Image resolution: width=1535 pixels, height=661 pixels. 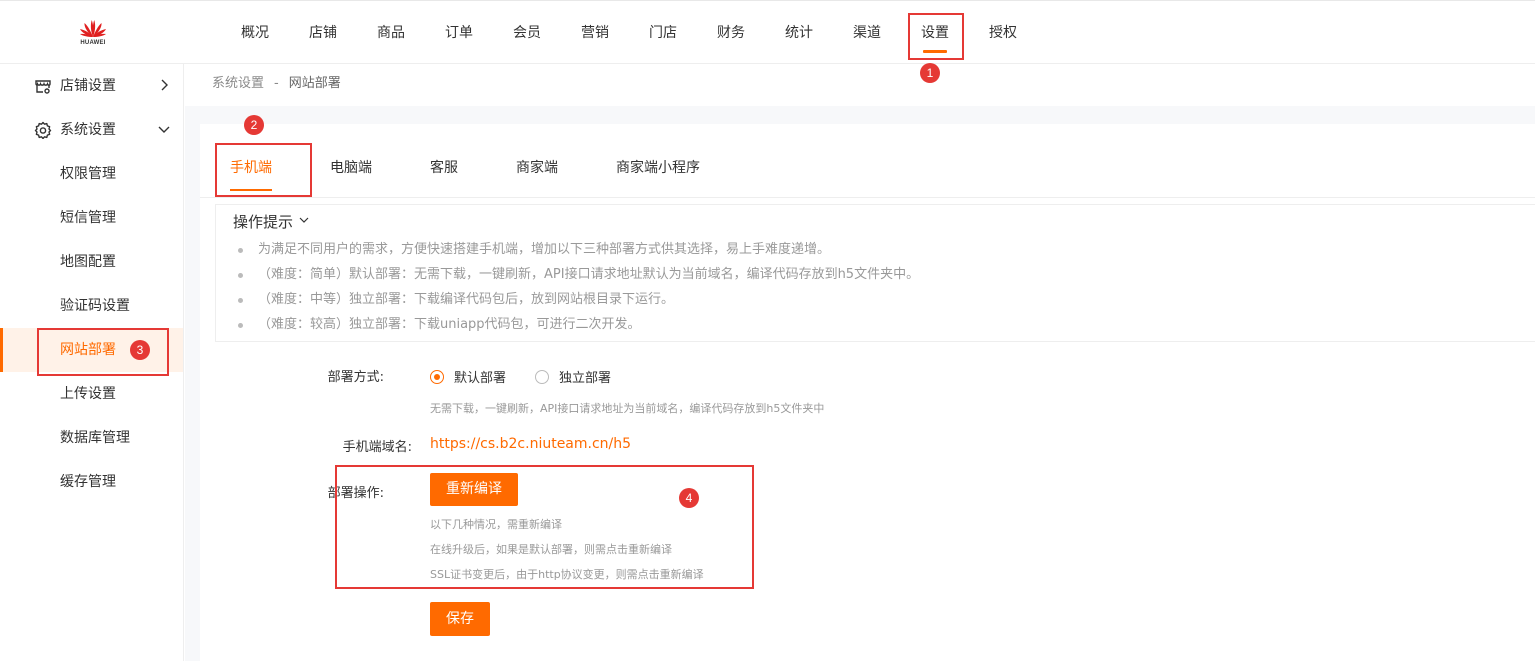 What do you see at coordinates (140, 350) in the screenshot?
I see `annotation-badge: 3` at bounding box center [140, 350].